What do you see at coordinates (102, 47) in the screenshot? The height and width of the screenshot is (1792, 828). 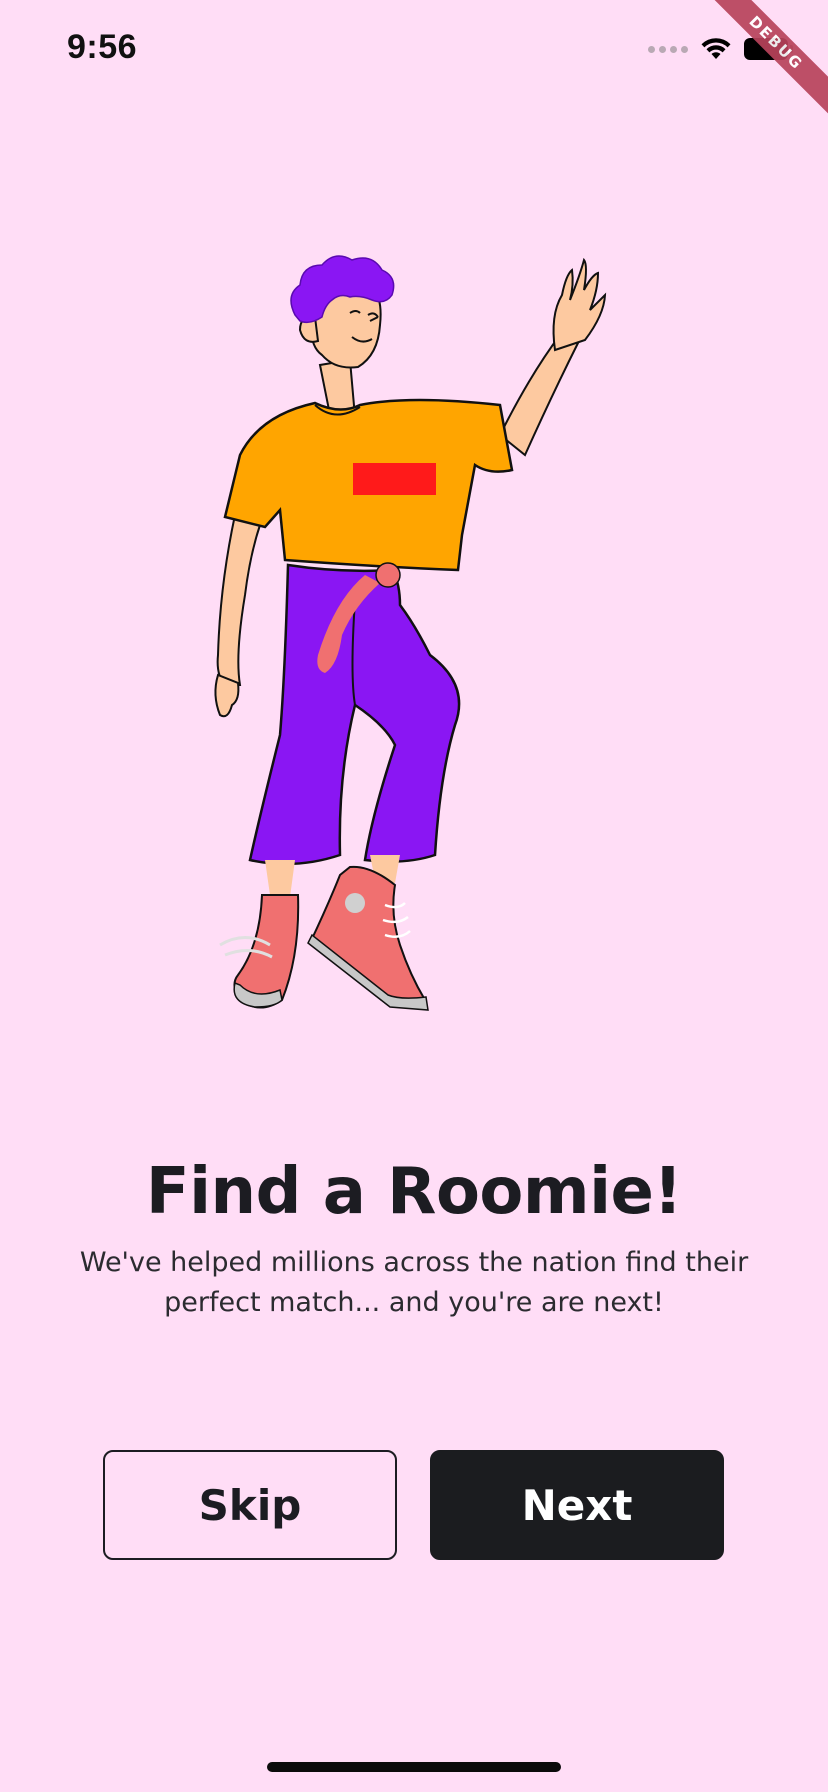 I see `status-time: 9:56` at bounding box center [102, 47].